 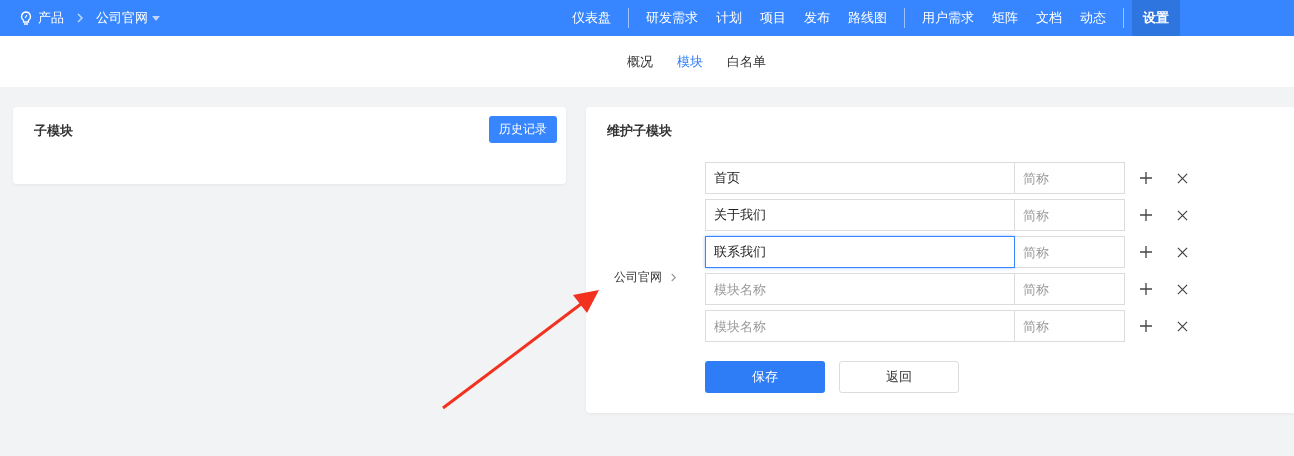 I want to click on sub-tab: 模块, so click(x=689, y=61).